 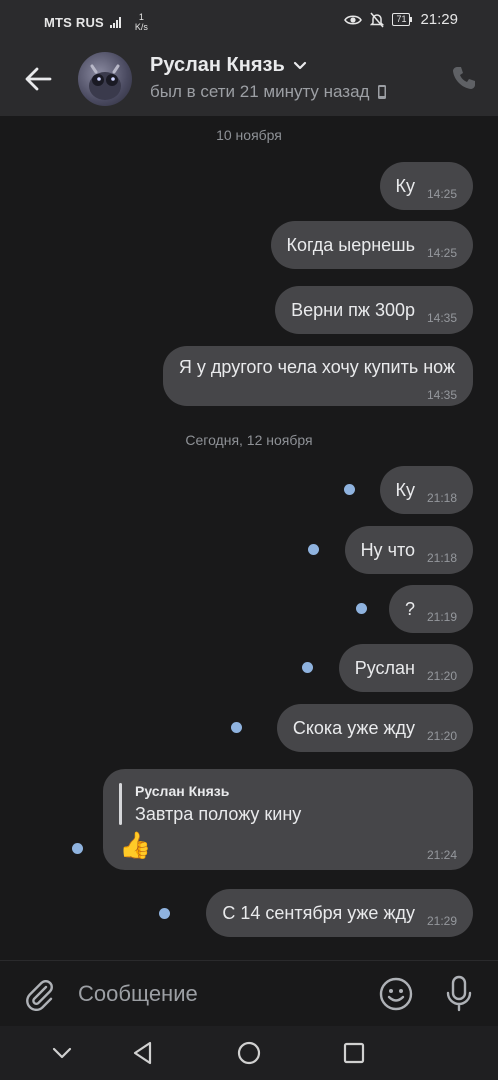 I want to click on nav-home-icon, so click(x=249, y=1053).